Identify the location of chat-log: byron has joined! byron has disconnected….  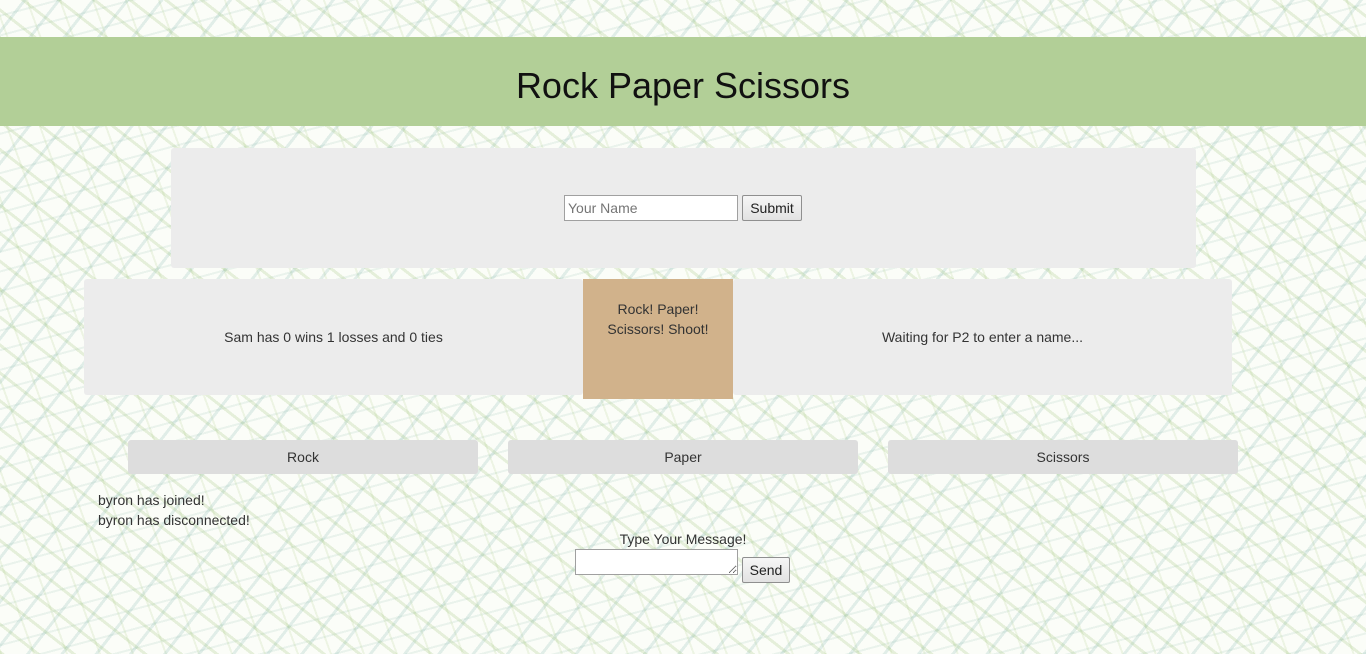
(174, 510).